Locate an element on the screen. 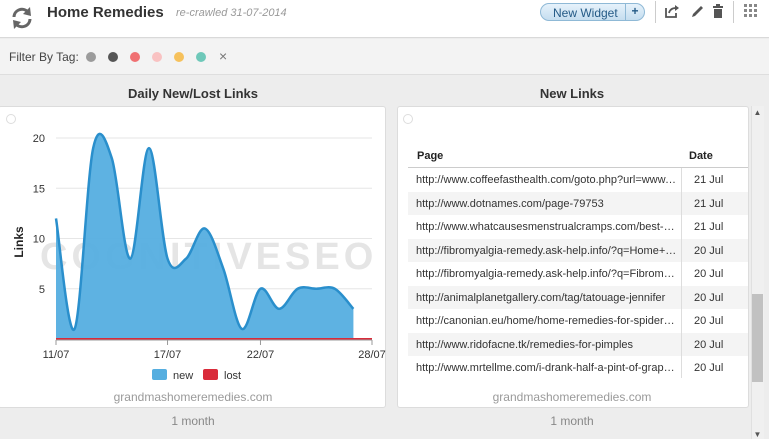 The width and height of the screenshot is (769, 439). new-widget-button: New Widget + is located at coordinates (592, 12).